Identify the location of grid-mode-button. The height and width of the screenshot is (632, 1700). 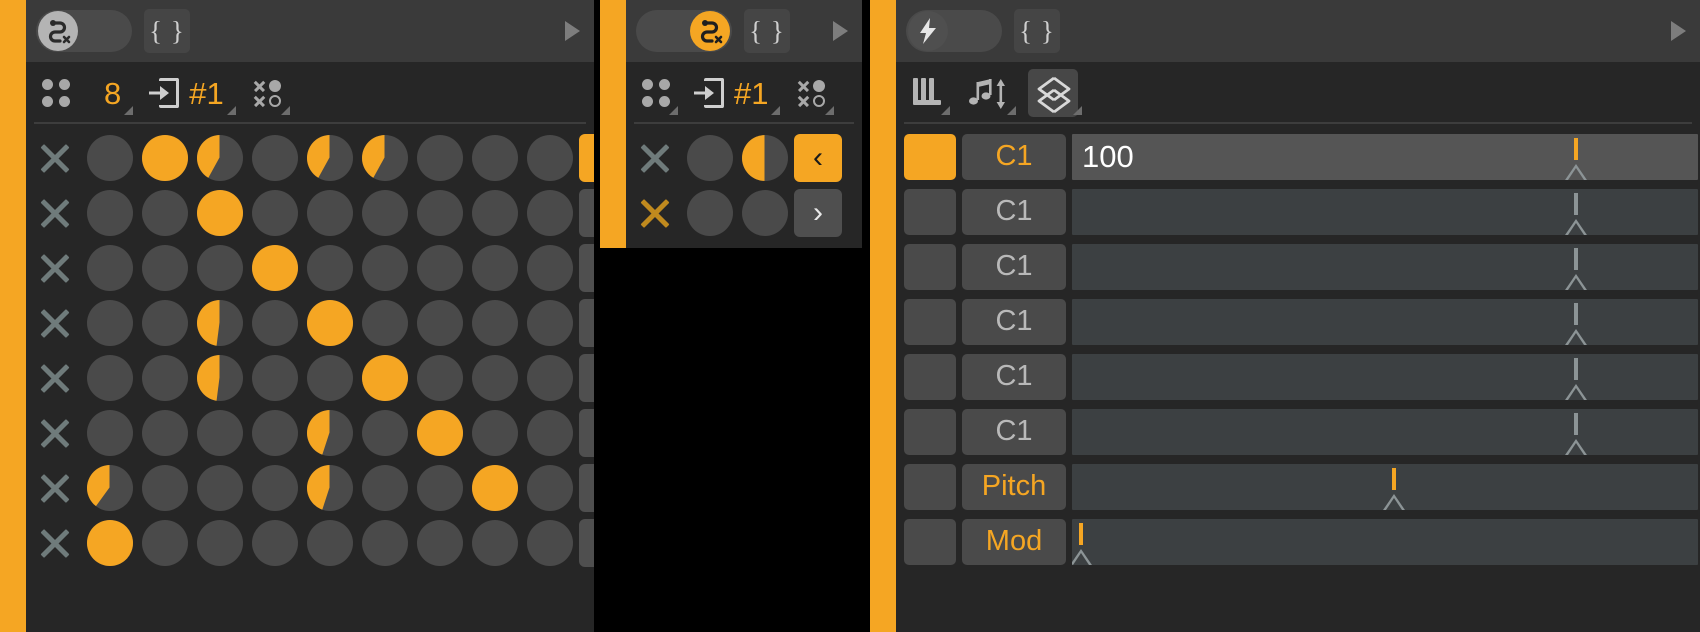
(56, 93).